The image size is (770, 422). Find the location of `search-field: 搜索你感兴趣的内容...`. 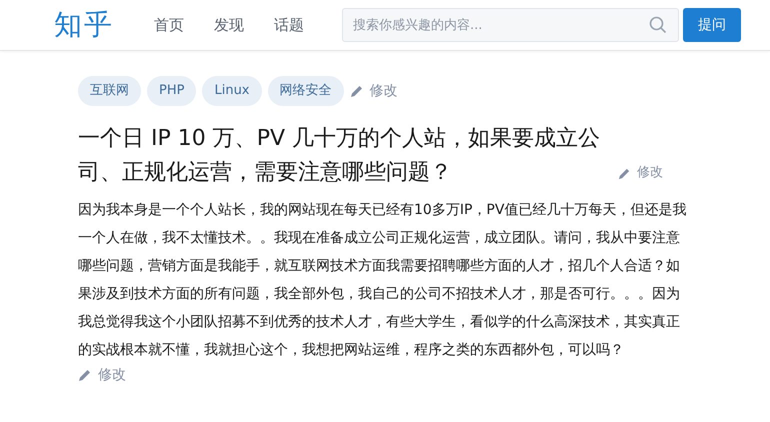

search-field: 搜索你感兴趣的内容... is located at coordinates (510, 25).